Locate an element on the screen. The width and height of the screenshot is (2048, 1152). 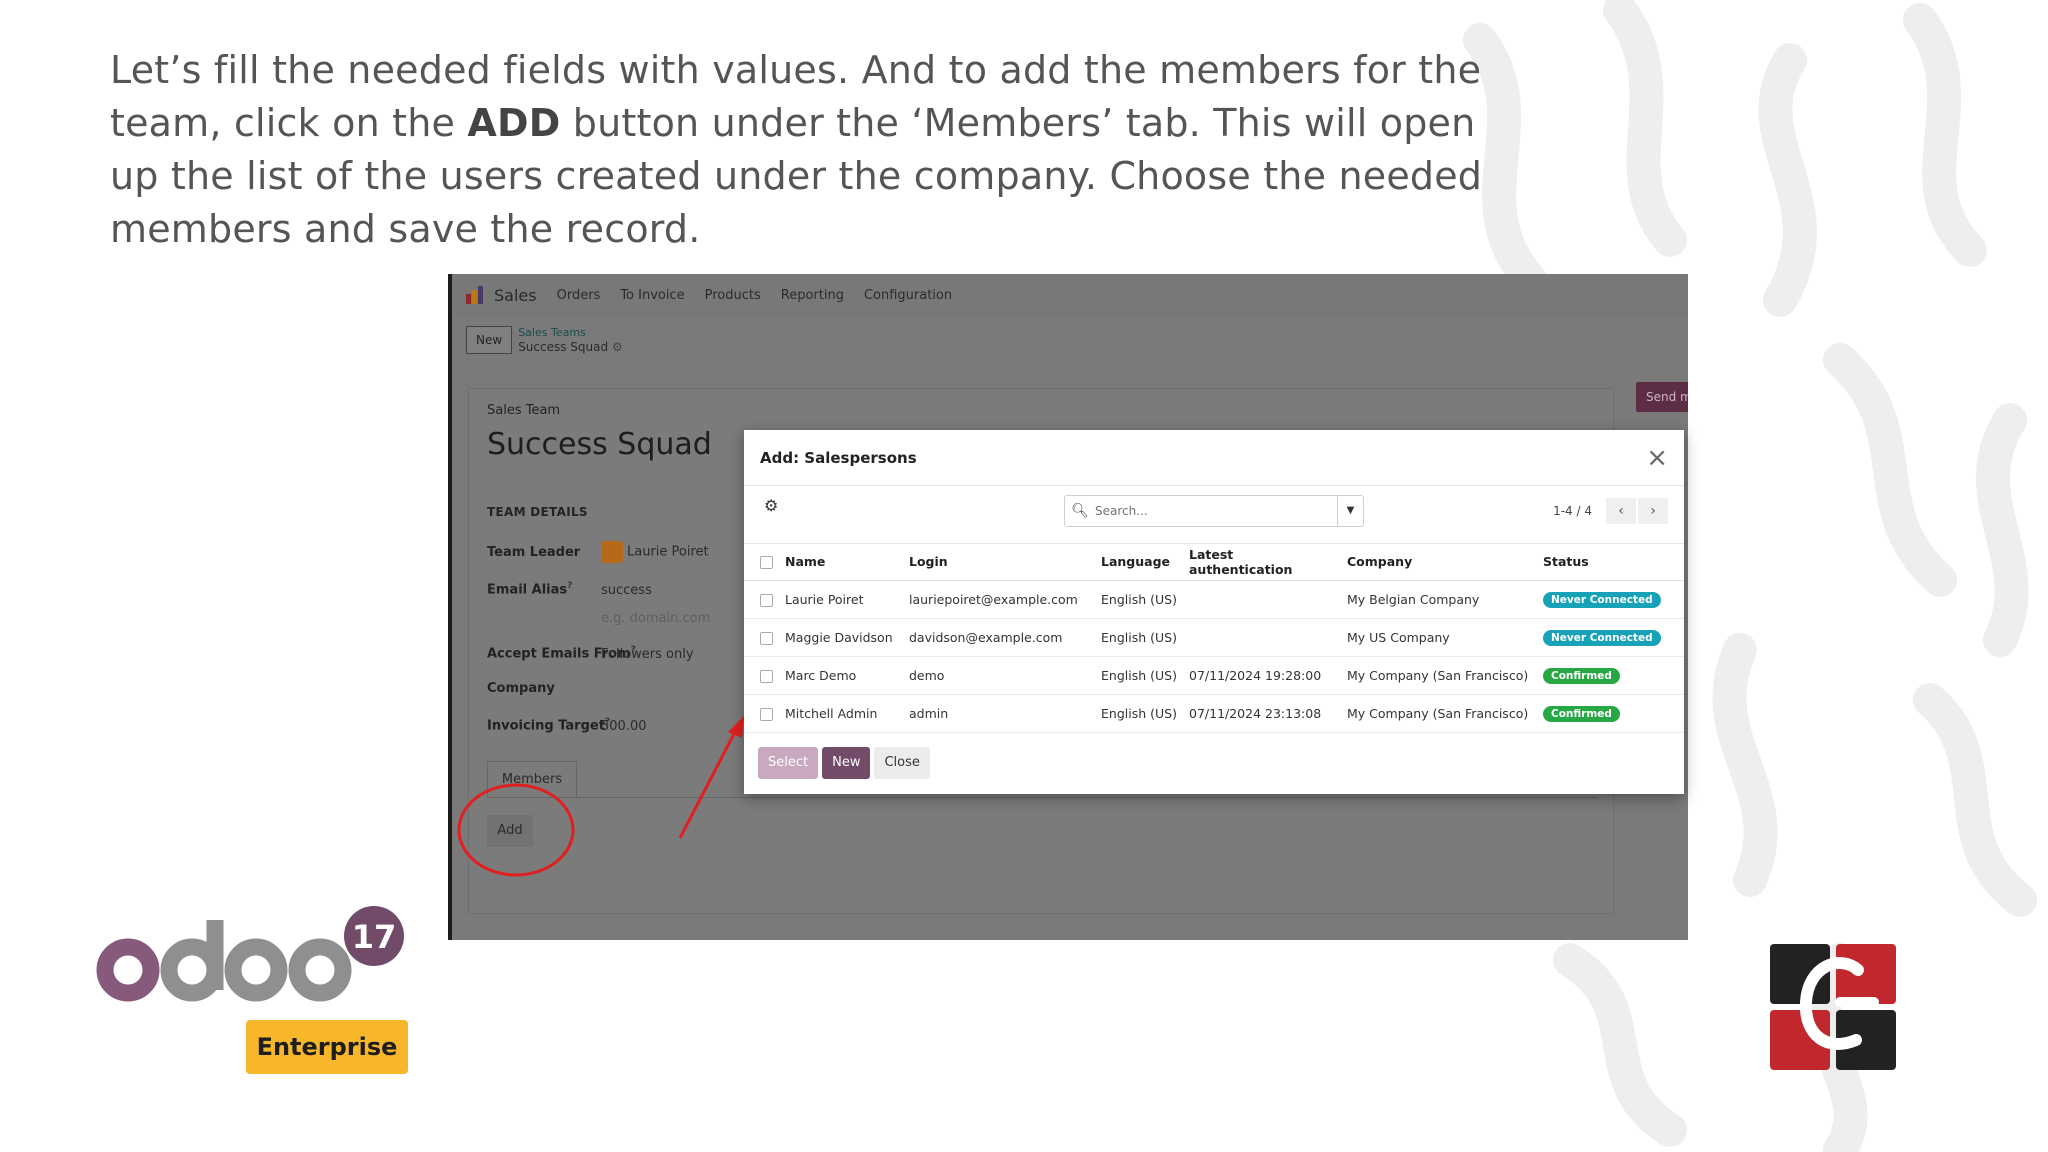
cell-company: My Belgian Company is located at coordinates (1439, 599).